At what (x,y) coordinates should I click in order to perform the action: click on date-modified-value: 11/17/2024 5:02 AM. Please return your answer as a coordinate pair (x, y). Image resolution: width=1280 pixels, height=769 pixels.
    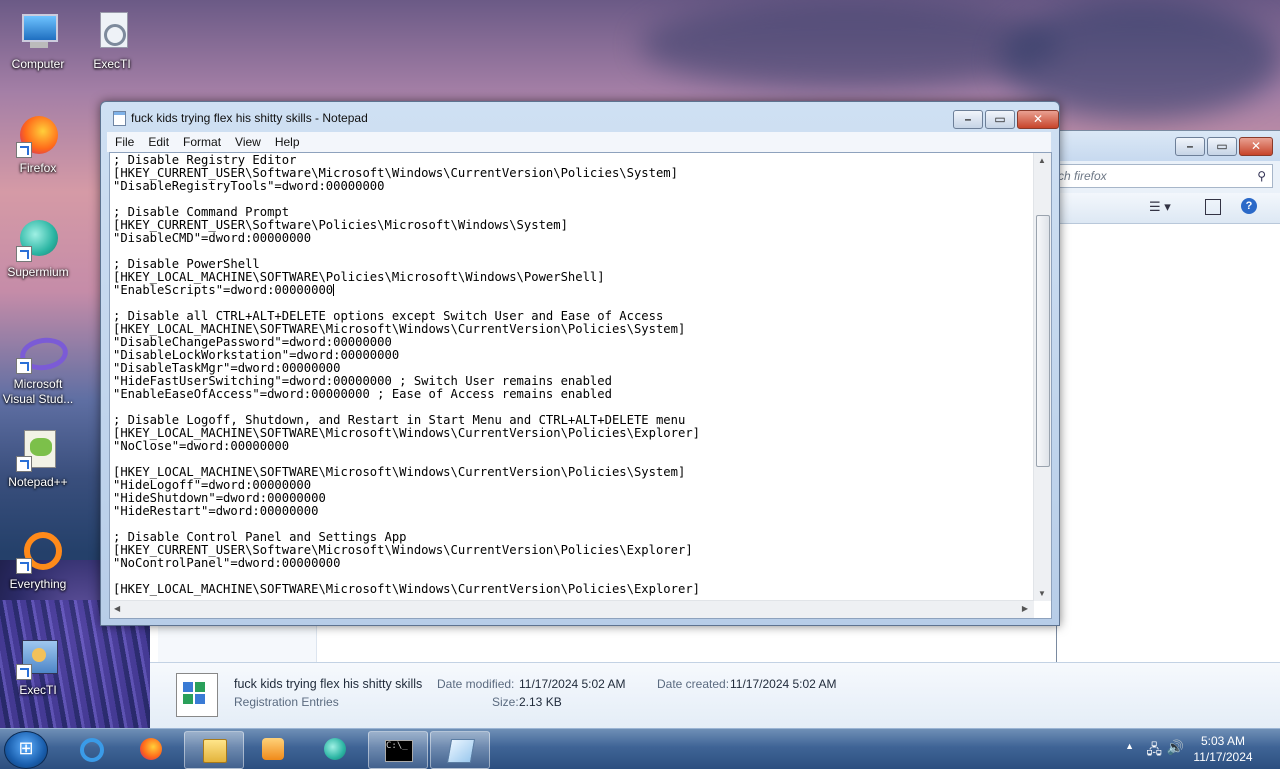
    Looking at the image, I should click on (572, 684).